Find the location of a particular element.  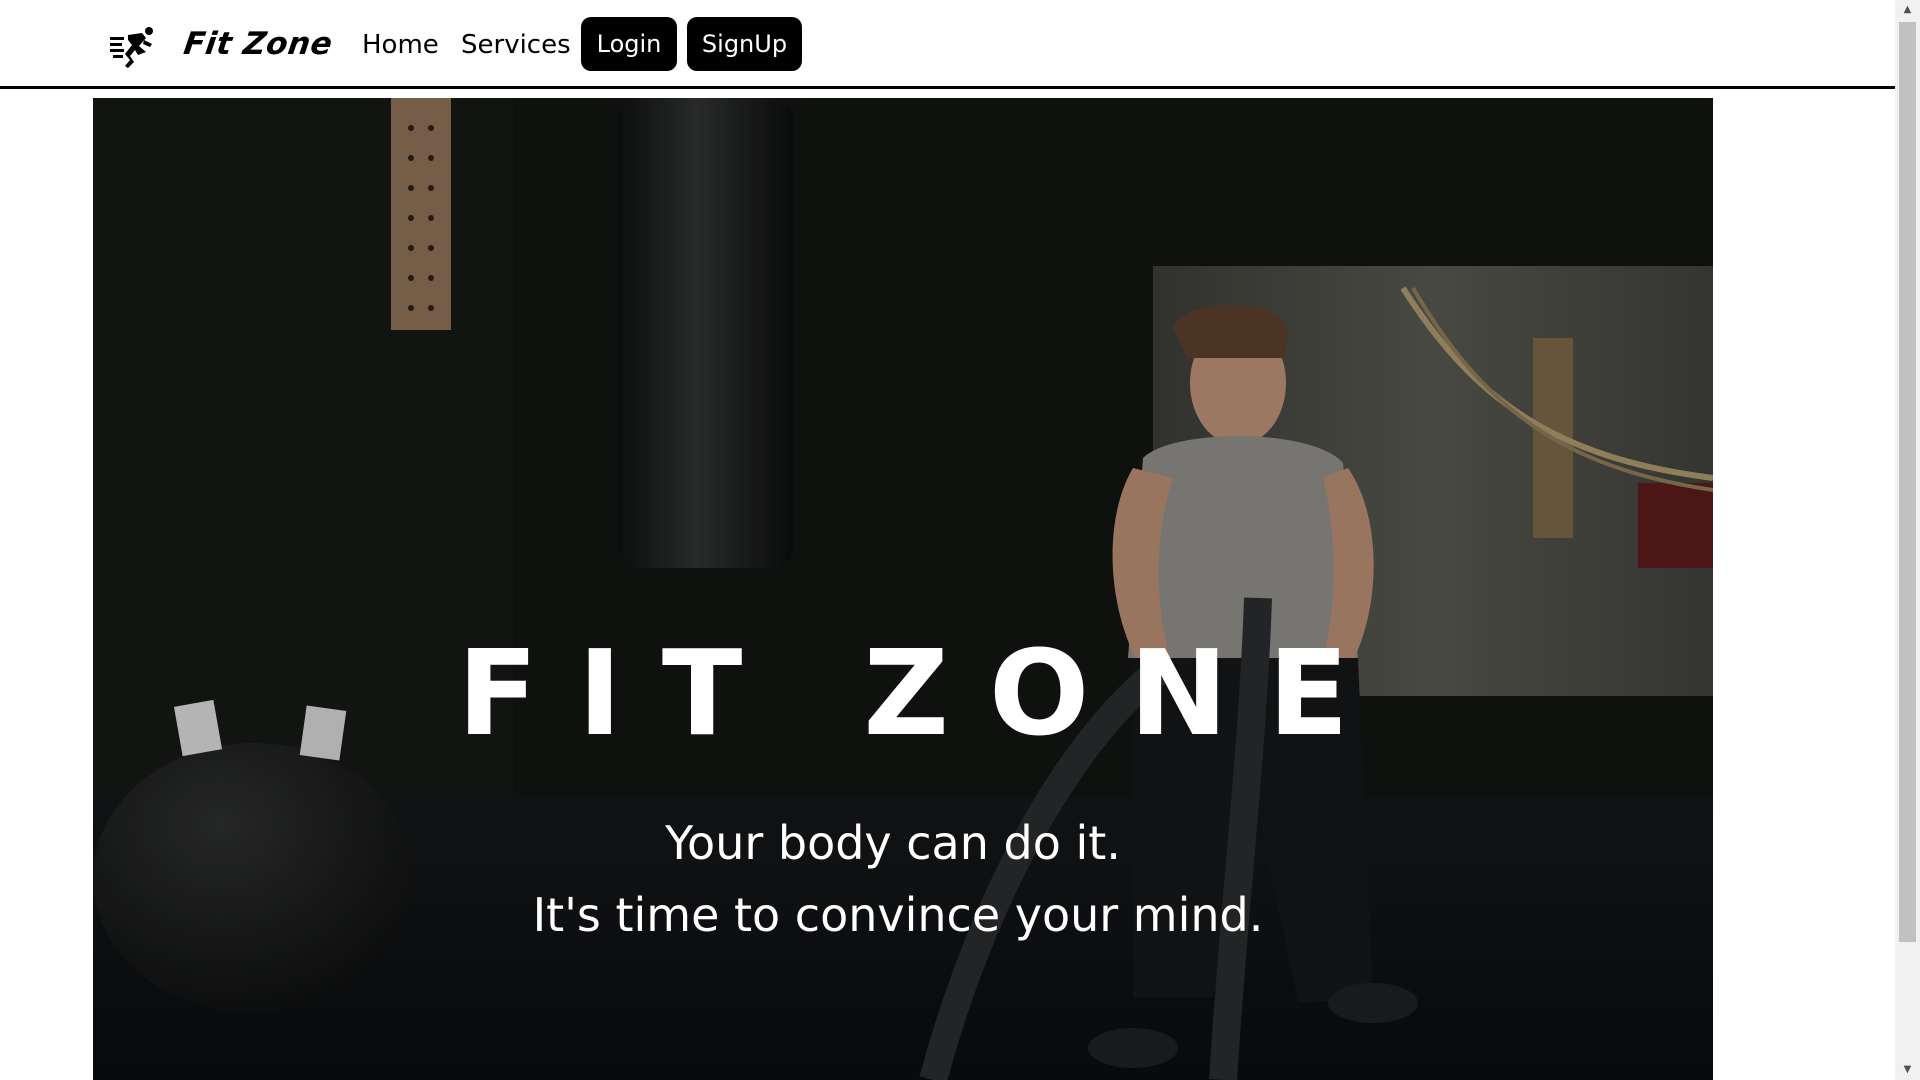

scroll-up-arrow-icon: ▲ is located at coordinates (1907, 10).